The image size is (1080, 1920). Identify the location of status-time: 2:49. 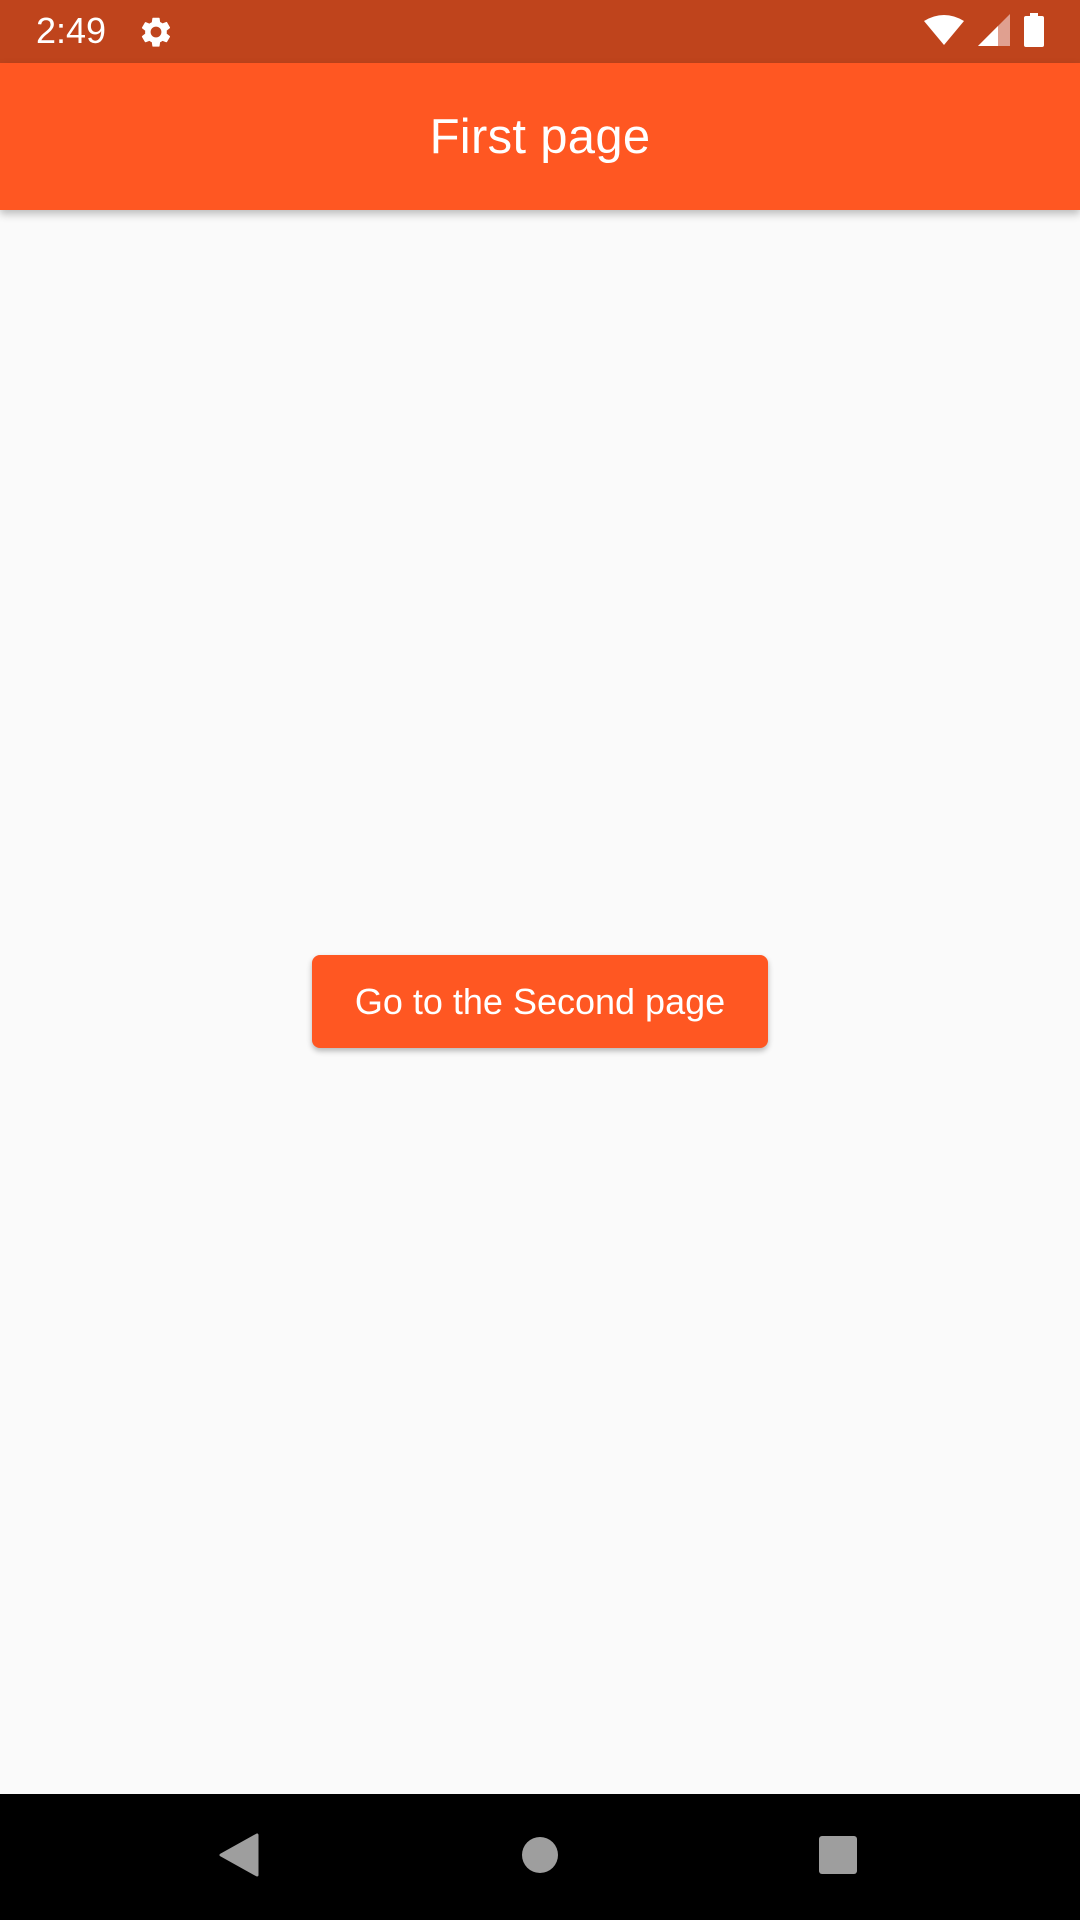
(71, 30).